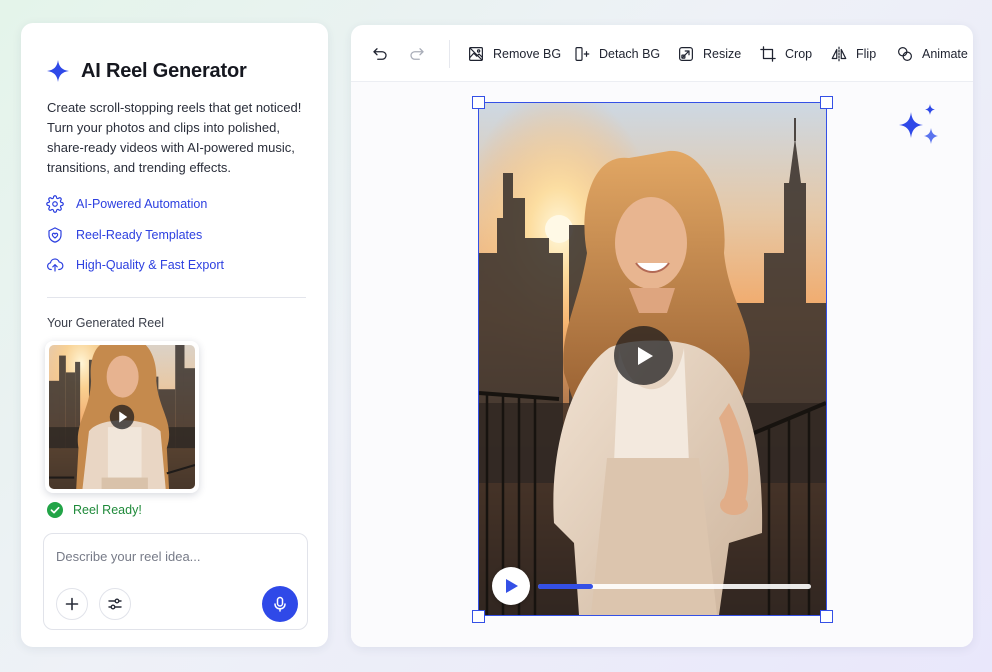 This screenshot has height=672, width=992. Describe the element at coordinates (55, 234) in the screenshot. I see `heart-shield-icon` at that location.